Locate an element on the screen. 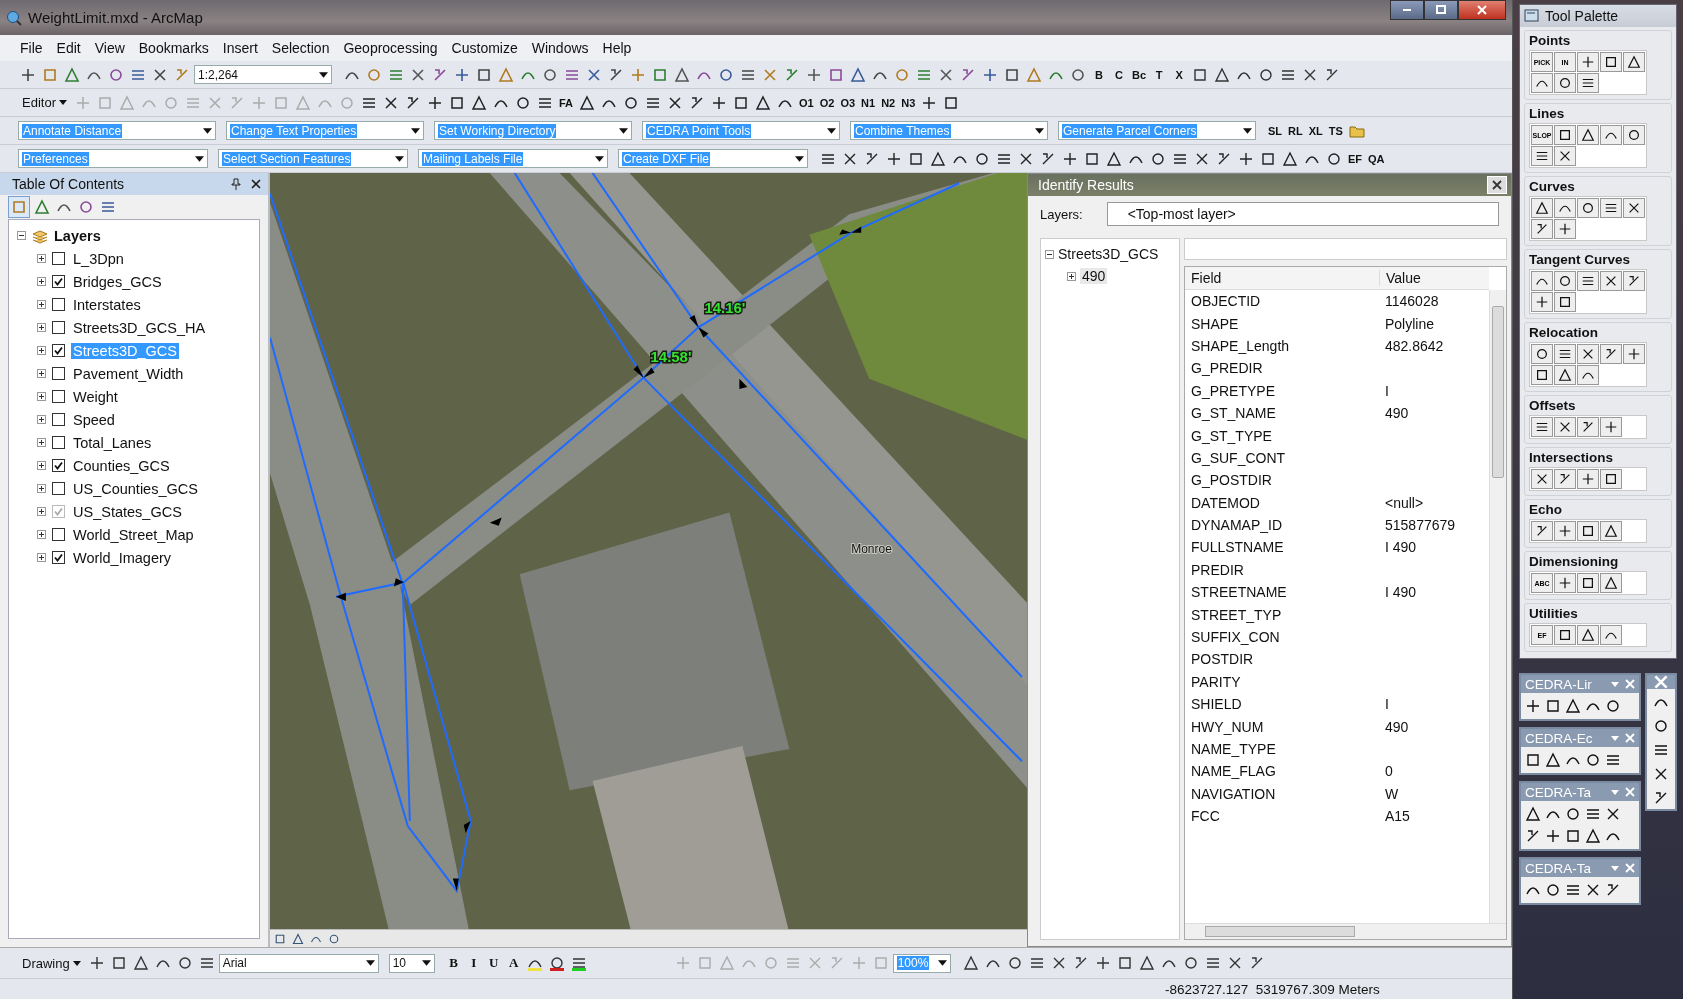  menu-item: Bookmarks is located at coordinates (173, 48).